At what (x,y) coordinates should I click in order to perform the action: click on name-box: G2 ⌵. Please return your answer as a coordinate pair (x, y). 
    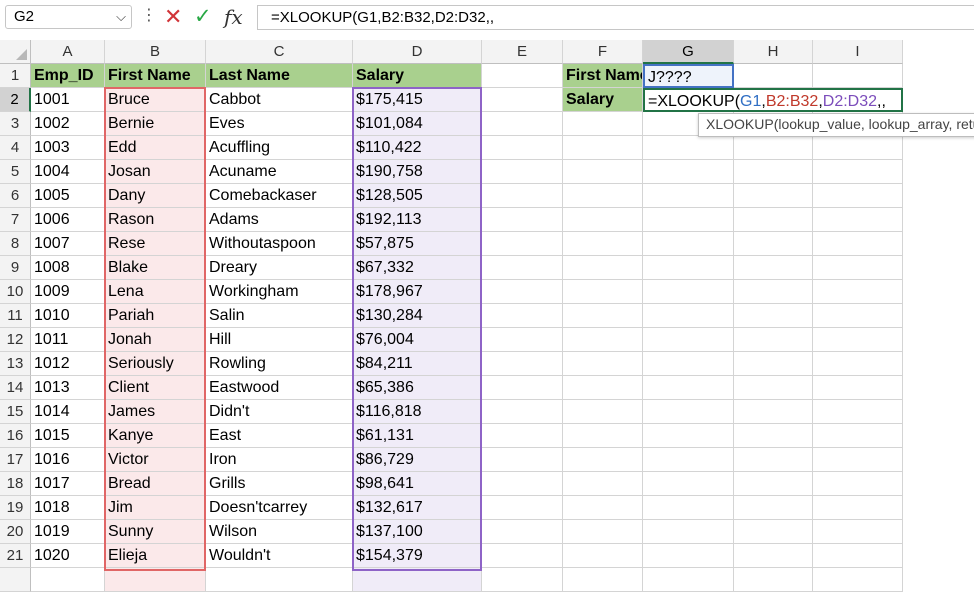
    Looking at the image, I should click on (68, 17).